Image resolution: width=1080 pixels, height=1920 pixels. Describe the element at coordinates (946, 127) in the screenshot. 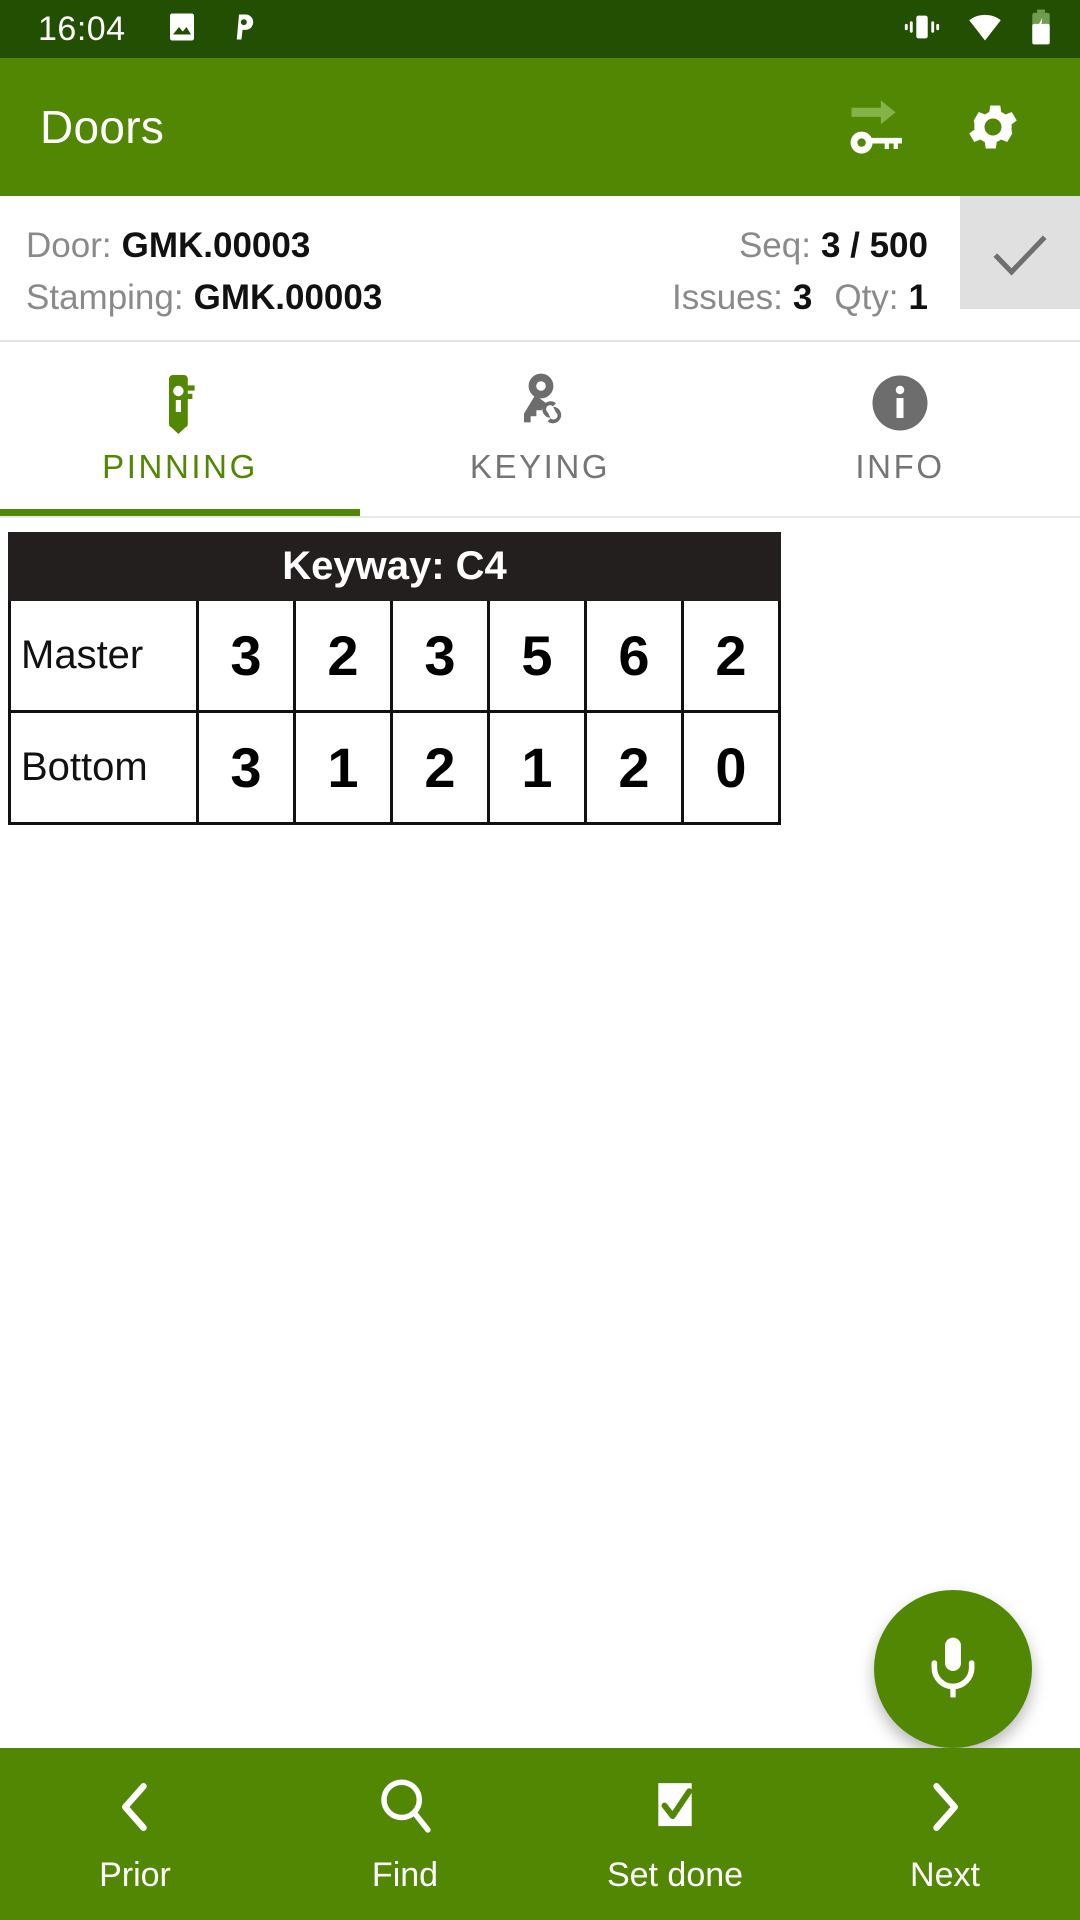

I see `app-bar-actions` at that location.